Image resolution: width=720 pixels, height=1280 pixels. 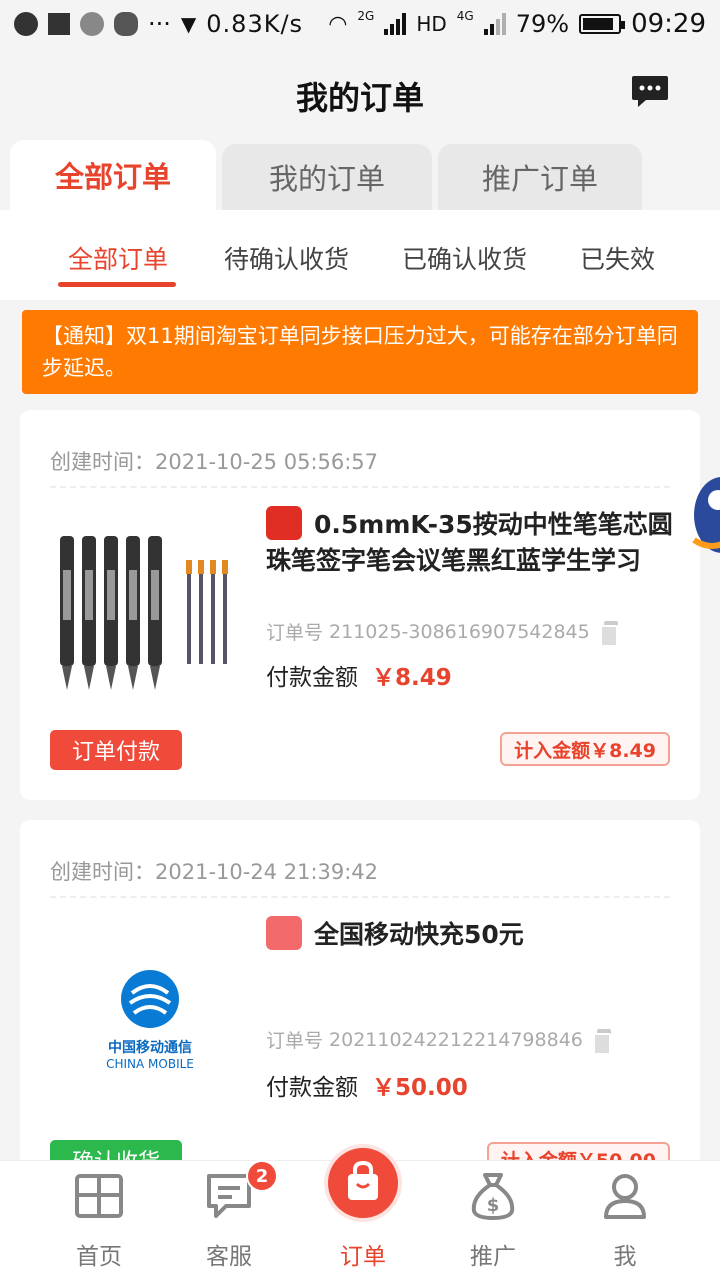 What do you see at coordinates (465, 16) in the screenshot?
I see `signal-type-2: 4G` at bounding box center [465, 16].